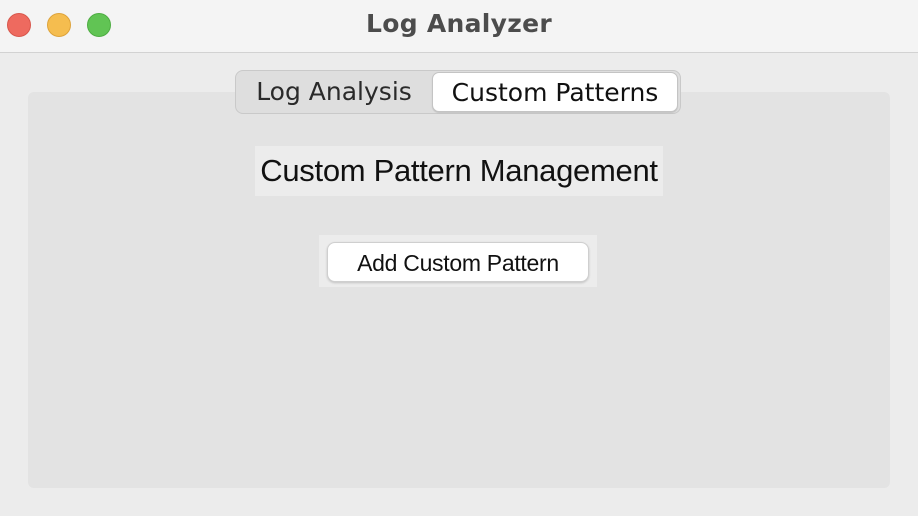 Image resolution: width=918 pixels, height=516 pixels. What do you see at coordinates (334, 92) in the screenshot?
I see `tab-log-analysis: Log Analysis` at bounding box center [334, 92].